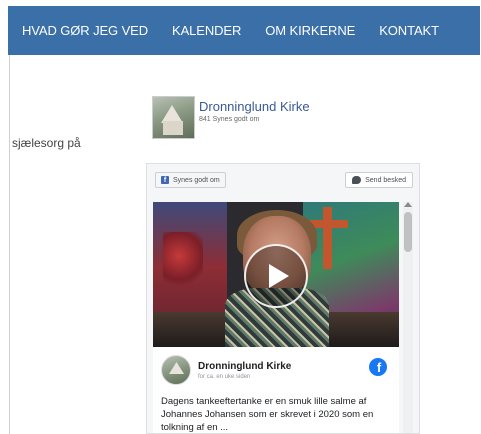  I want to click on facebook-logo-icon: f, so click(378, 367).